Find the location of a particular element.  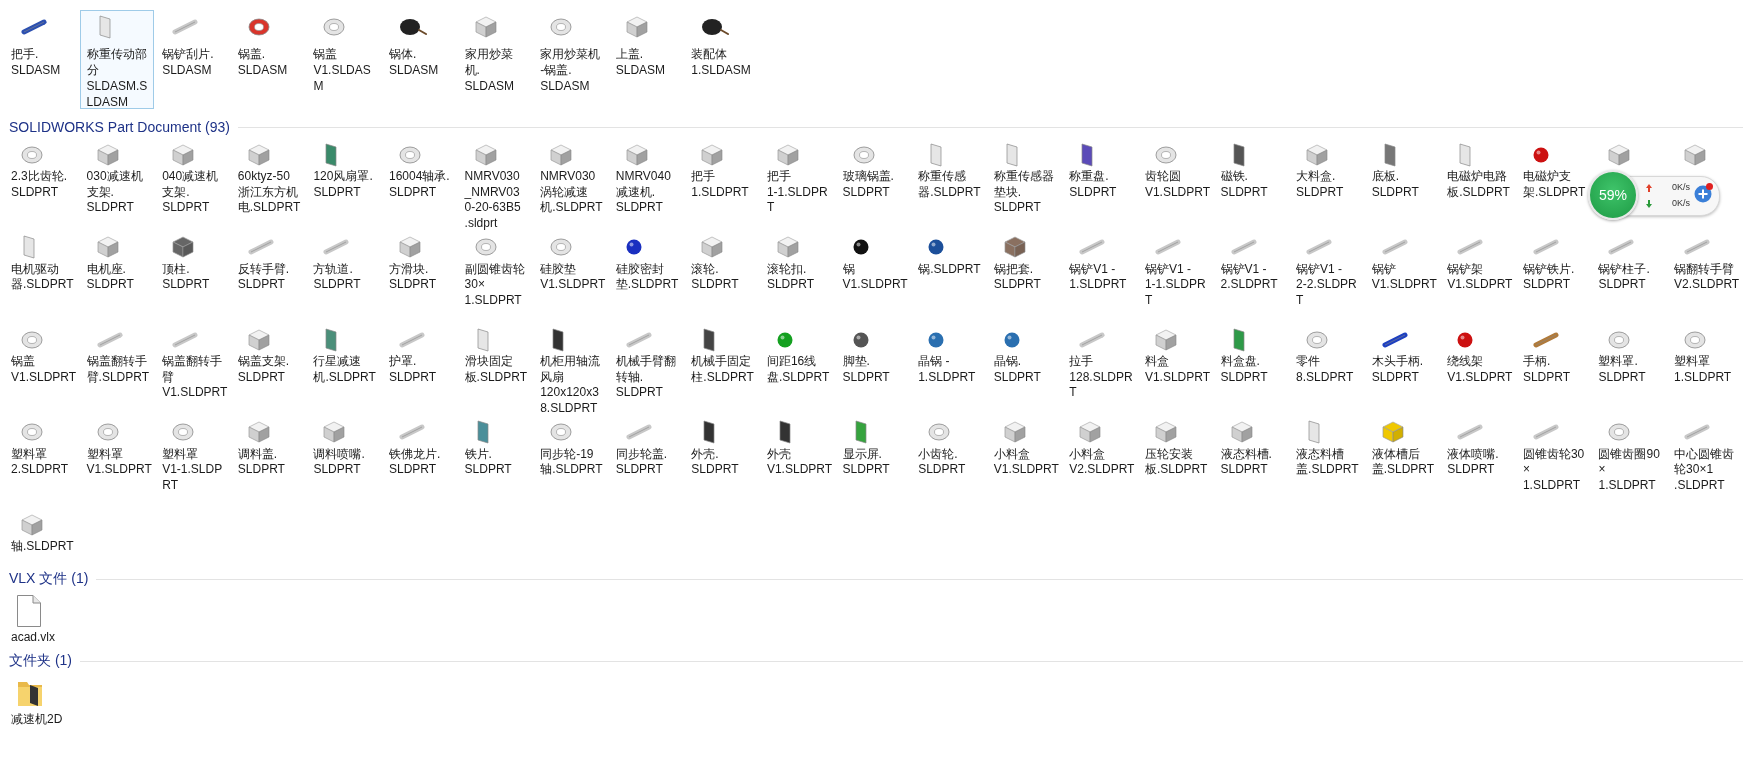

file-tile: 030减速机 支架. SLDPRT is located at coordinates (114, 178).